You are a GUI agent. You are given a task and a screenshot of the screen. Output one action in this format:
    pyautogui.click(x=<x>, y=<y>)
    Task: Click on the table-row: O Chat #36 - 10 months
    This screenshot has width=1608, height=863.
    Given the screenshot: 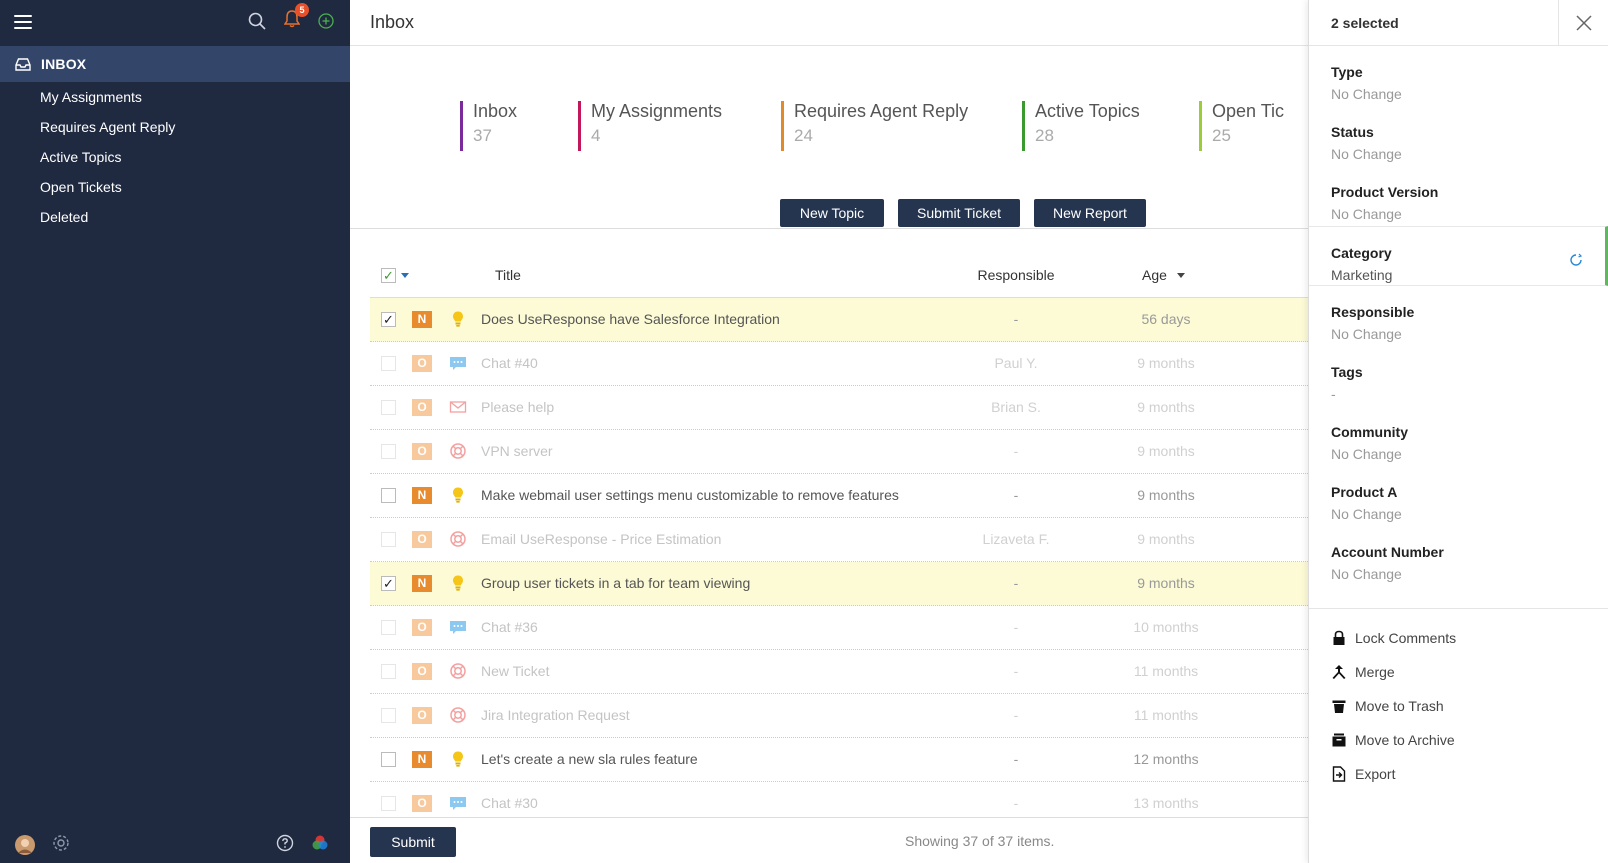 What is the action you would take?
    pyautogui.click(x=839, y=628)
    